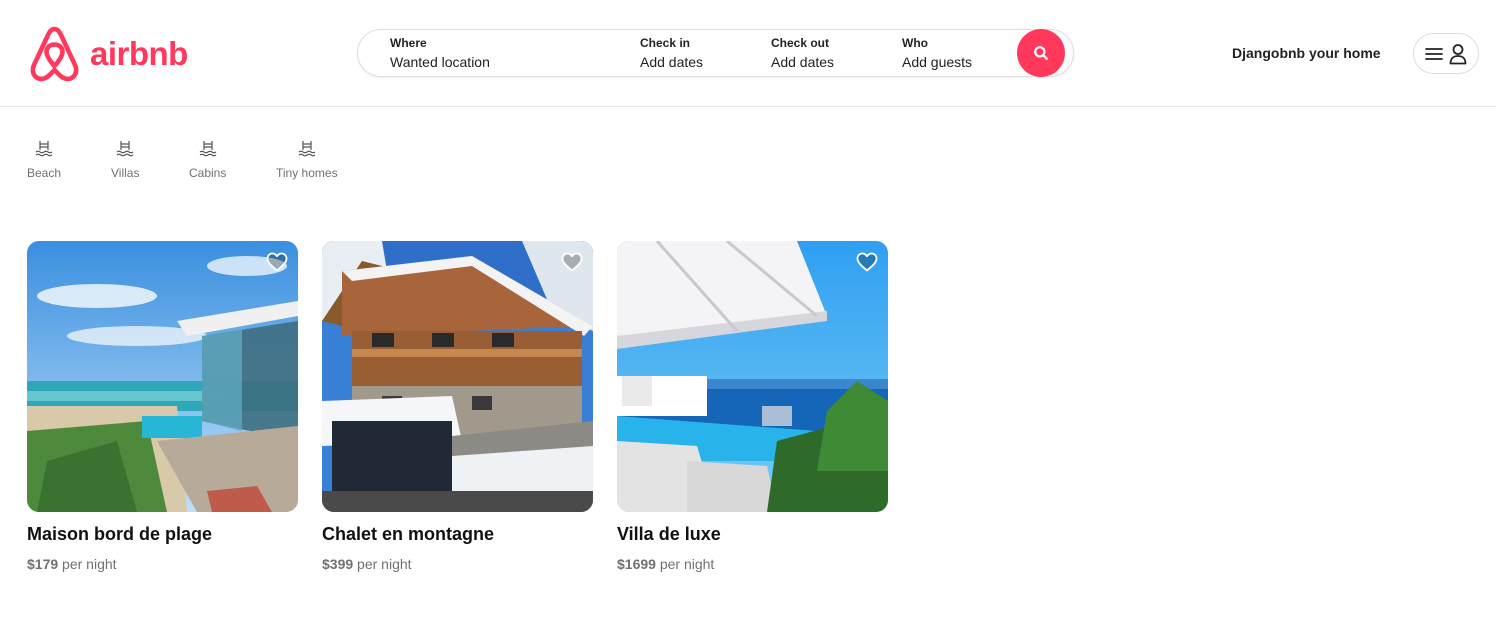 The height and width of the screenshot is (620, 1496). What do you see at coordinates (120, 534) in the screenshot?
I see `listing-title: Maison bord de plage` at bounding box center [120, 534].